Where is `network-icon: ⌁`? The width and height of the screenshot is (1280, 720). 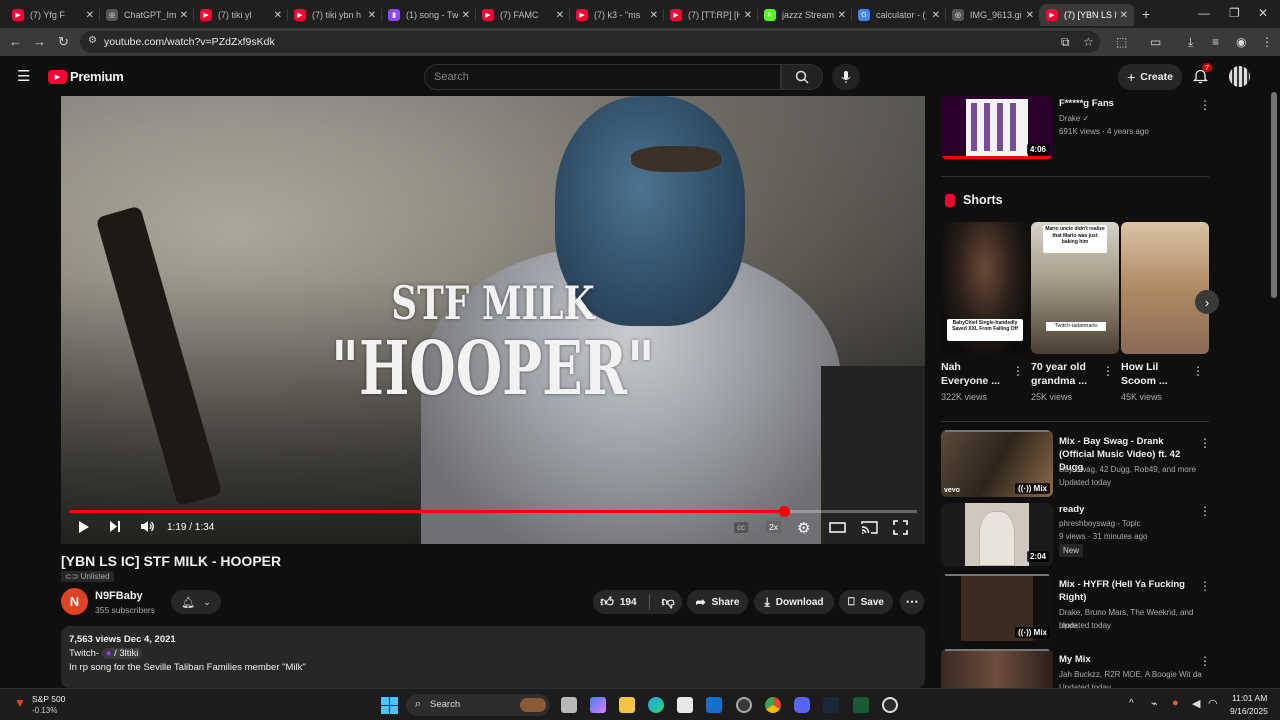
network-icon: ⌁ is located at coordinates (1154, 703).